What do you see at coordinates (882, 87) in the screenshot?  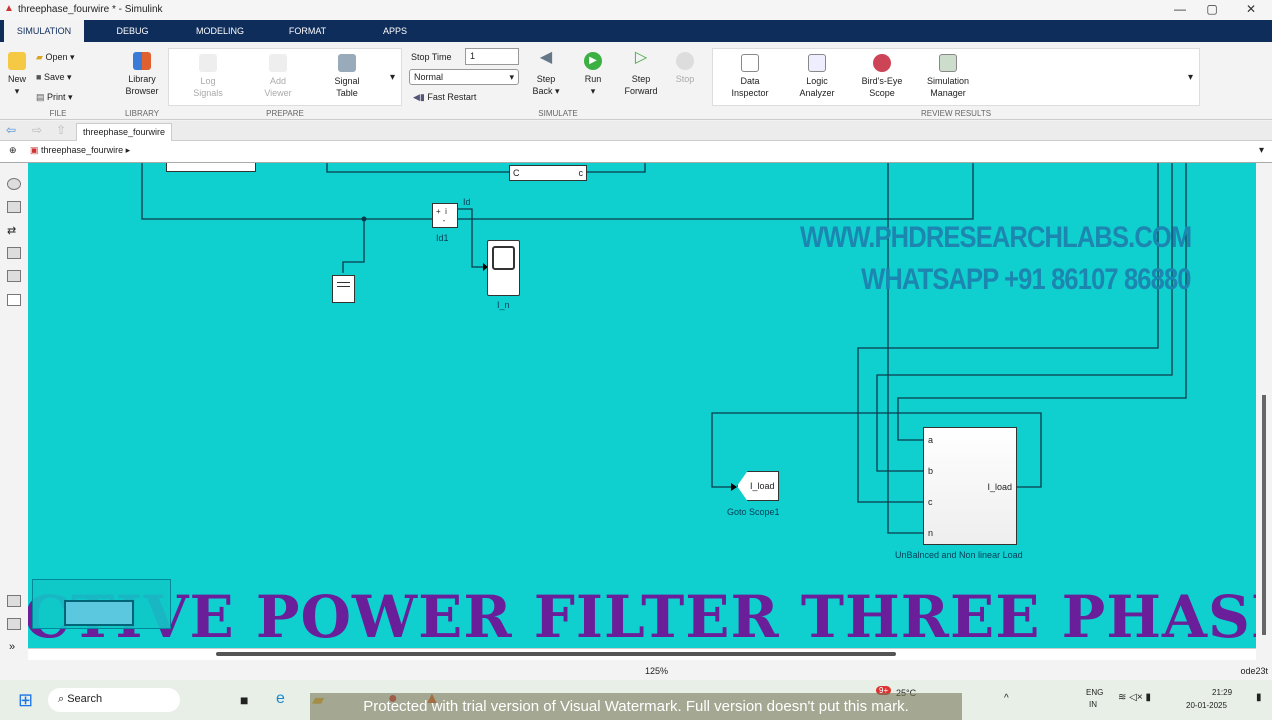 I see `birds-eye-label: Bird's-Eye Scope` at bounding box center [882, 87].